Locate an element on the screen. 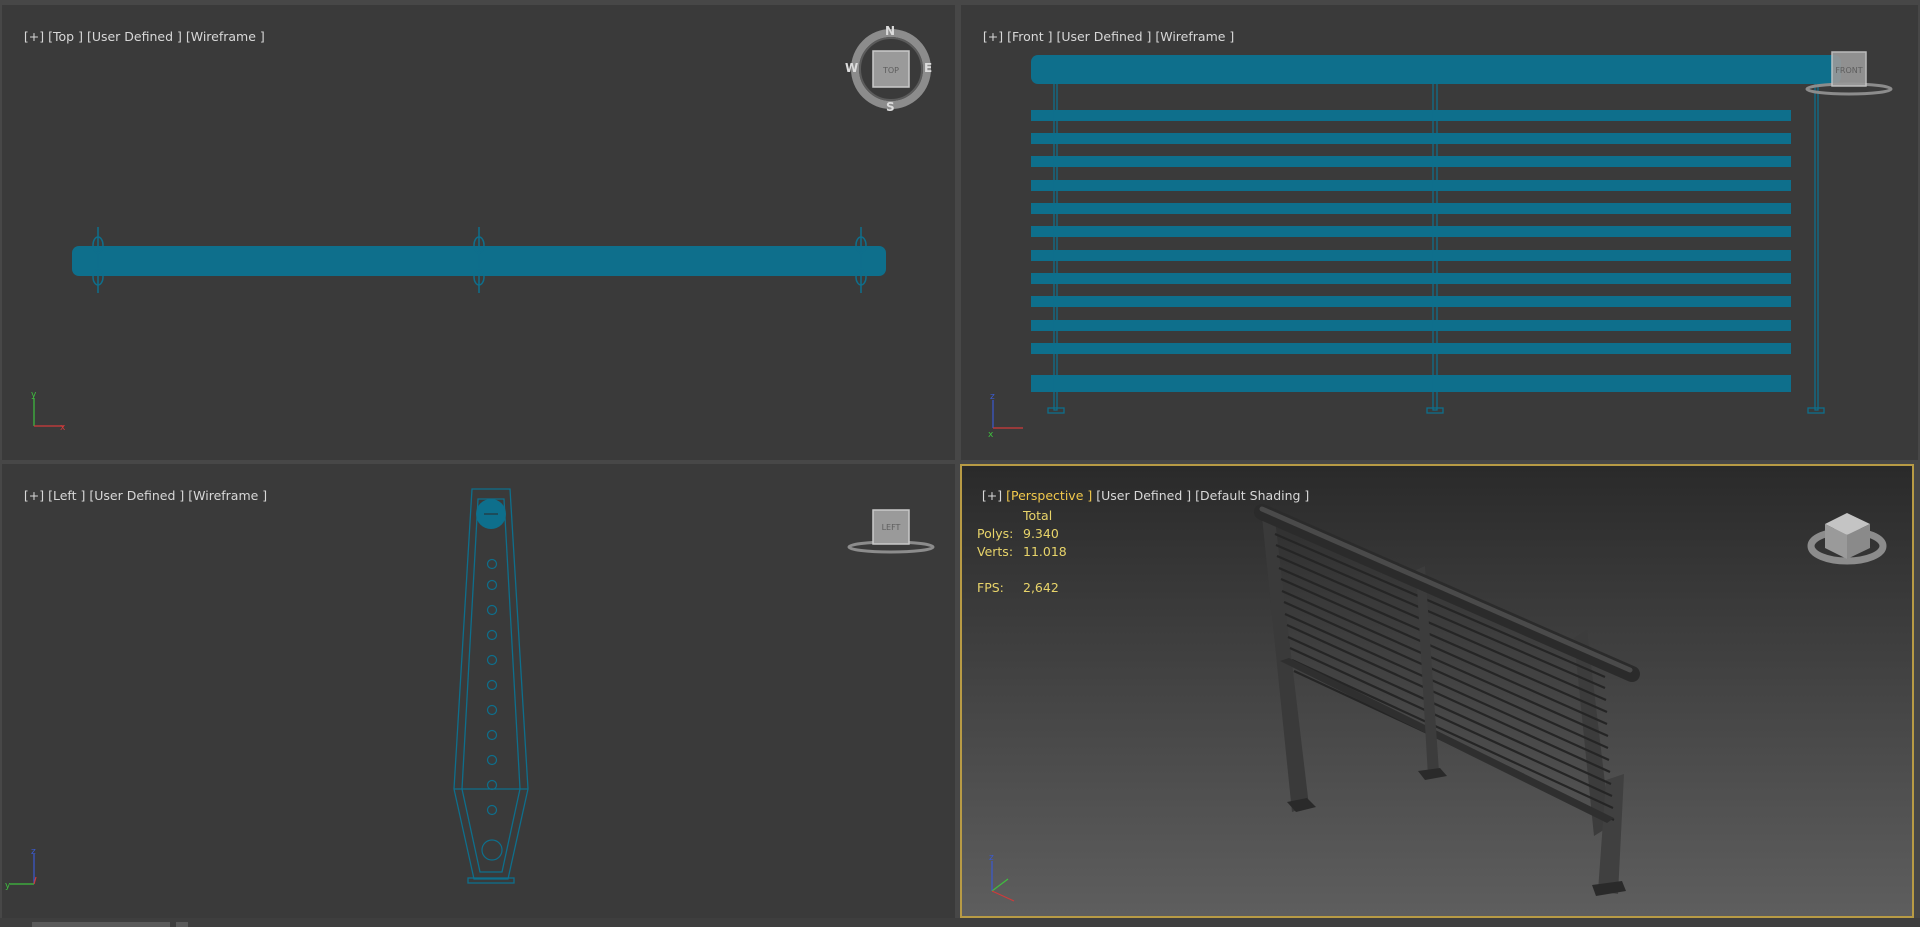 The width and height of the screenshot is (1920, 927). polys-label: Polys: is located at coordinates (995, 533).